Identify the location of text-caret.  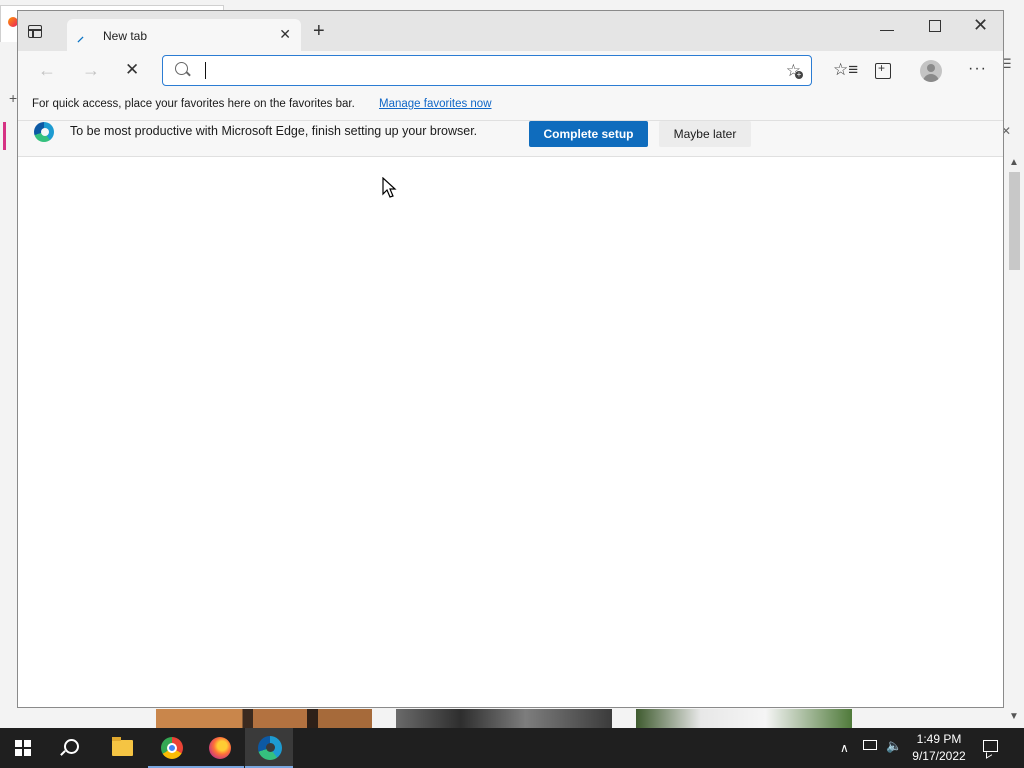
(205, 70).